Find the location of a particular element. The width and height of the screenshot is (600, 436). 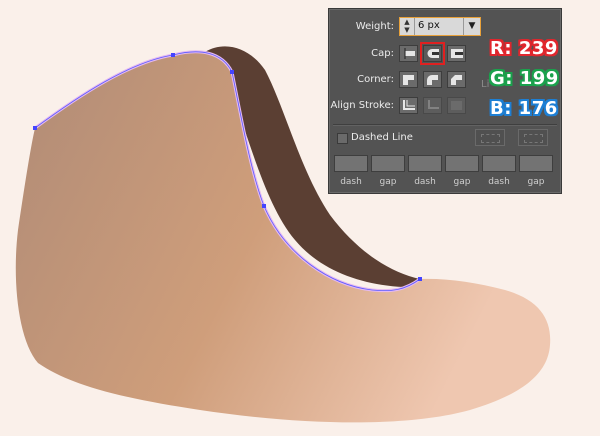

butt-cap-button is located at coordinates (408, 53).